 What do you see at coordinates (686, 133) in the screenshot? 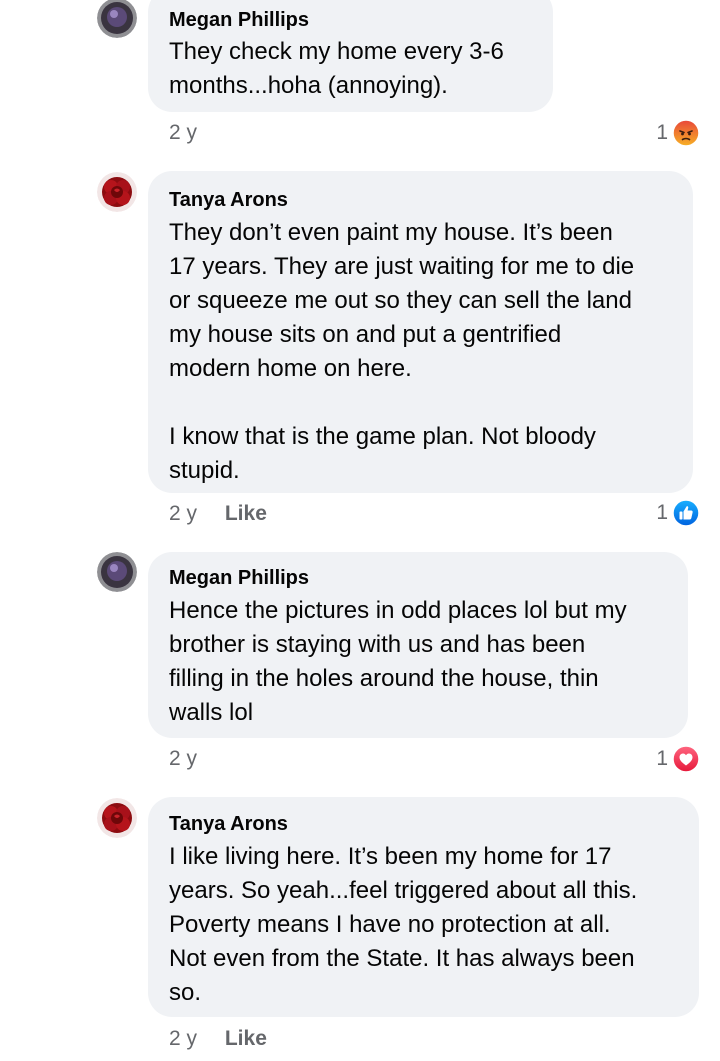
I see `angry-reaction-icon` at bounding box center [686, 133].